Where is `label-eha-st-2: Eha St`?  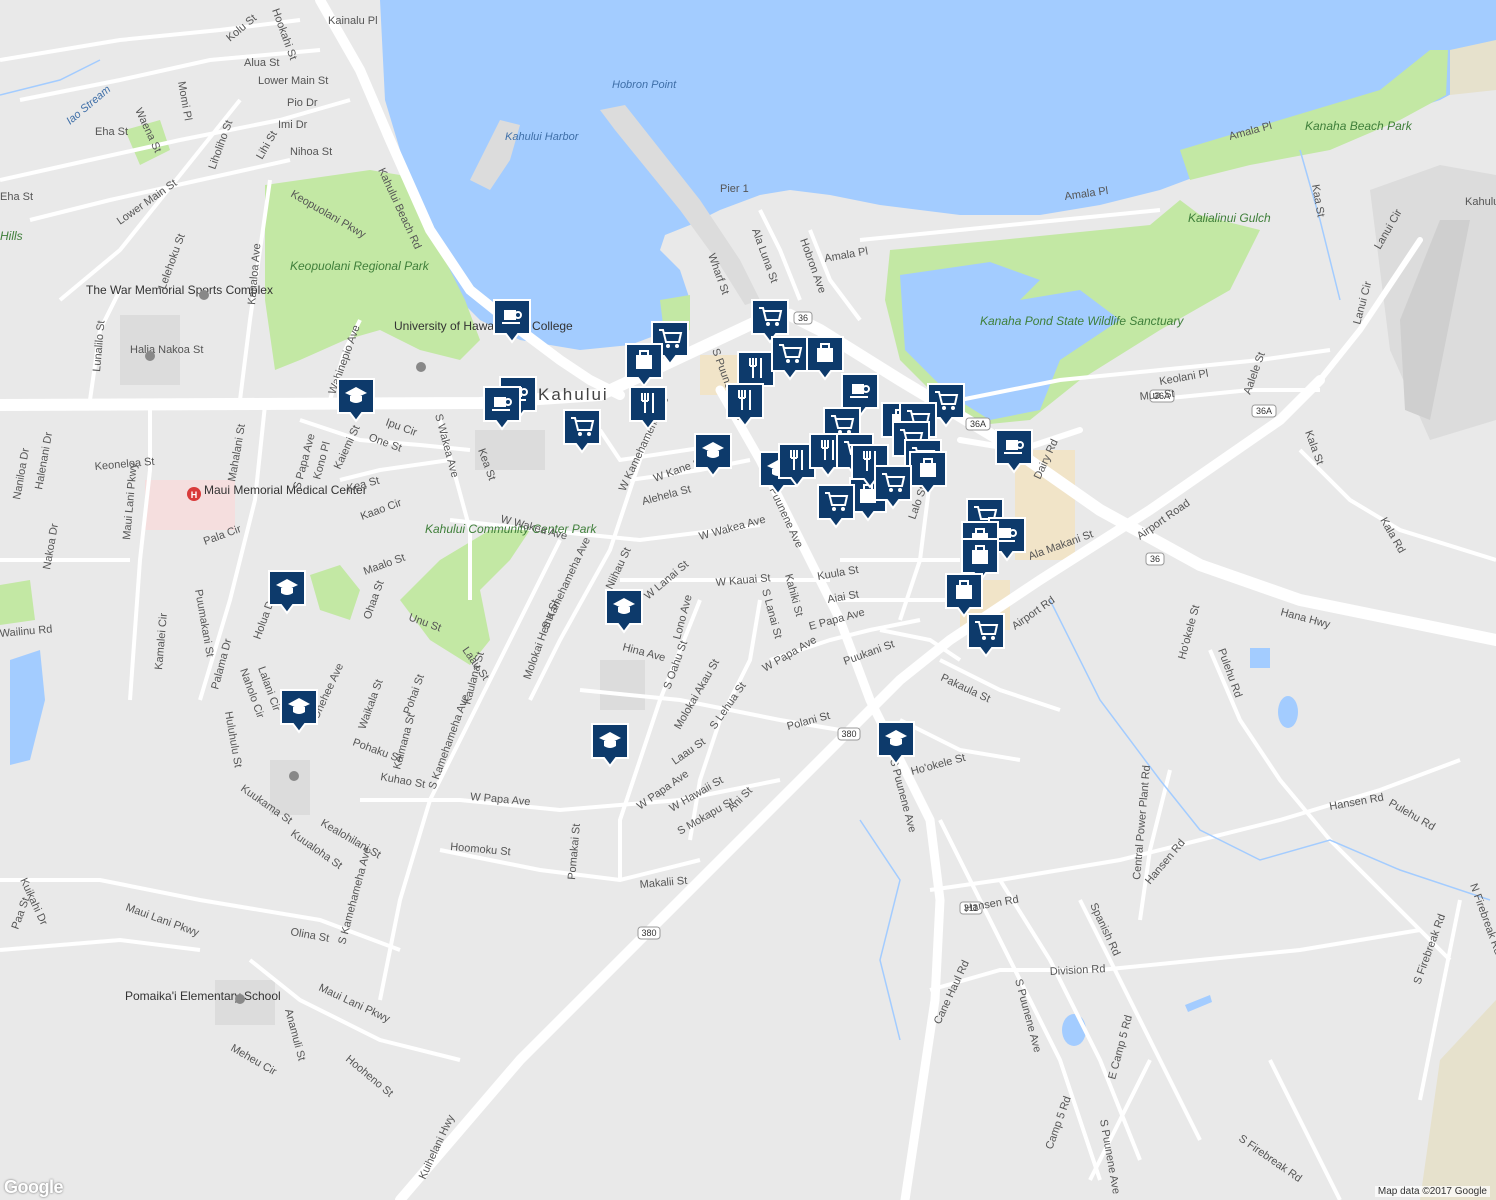 label-eha-st-2: Eha St is located at coordinates (16, 197).